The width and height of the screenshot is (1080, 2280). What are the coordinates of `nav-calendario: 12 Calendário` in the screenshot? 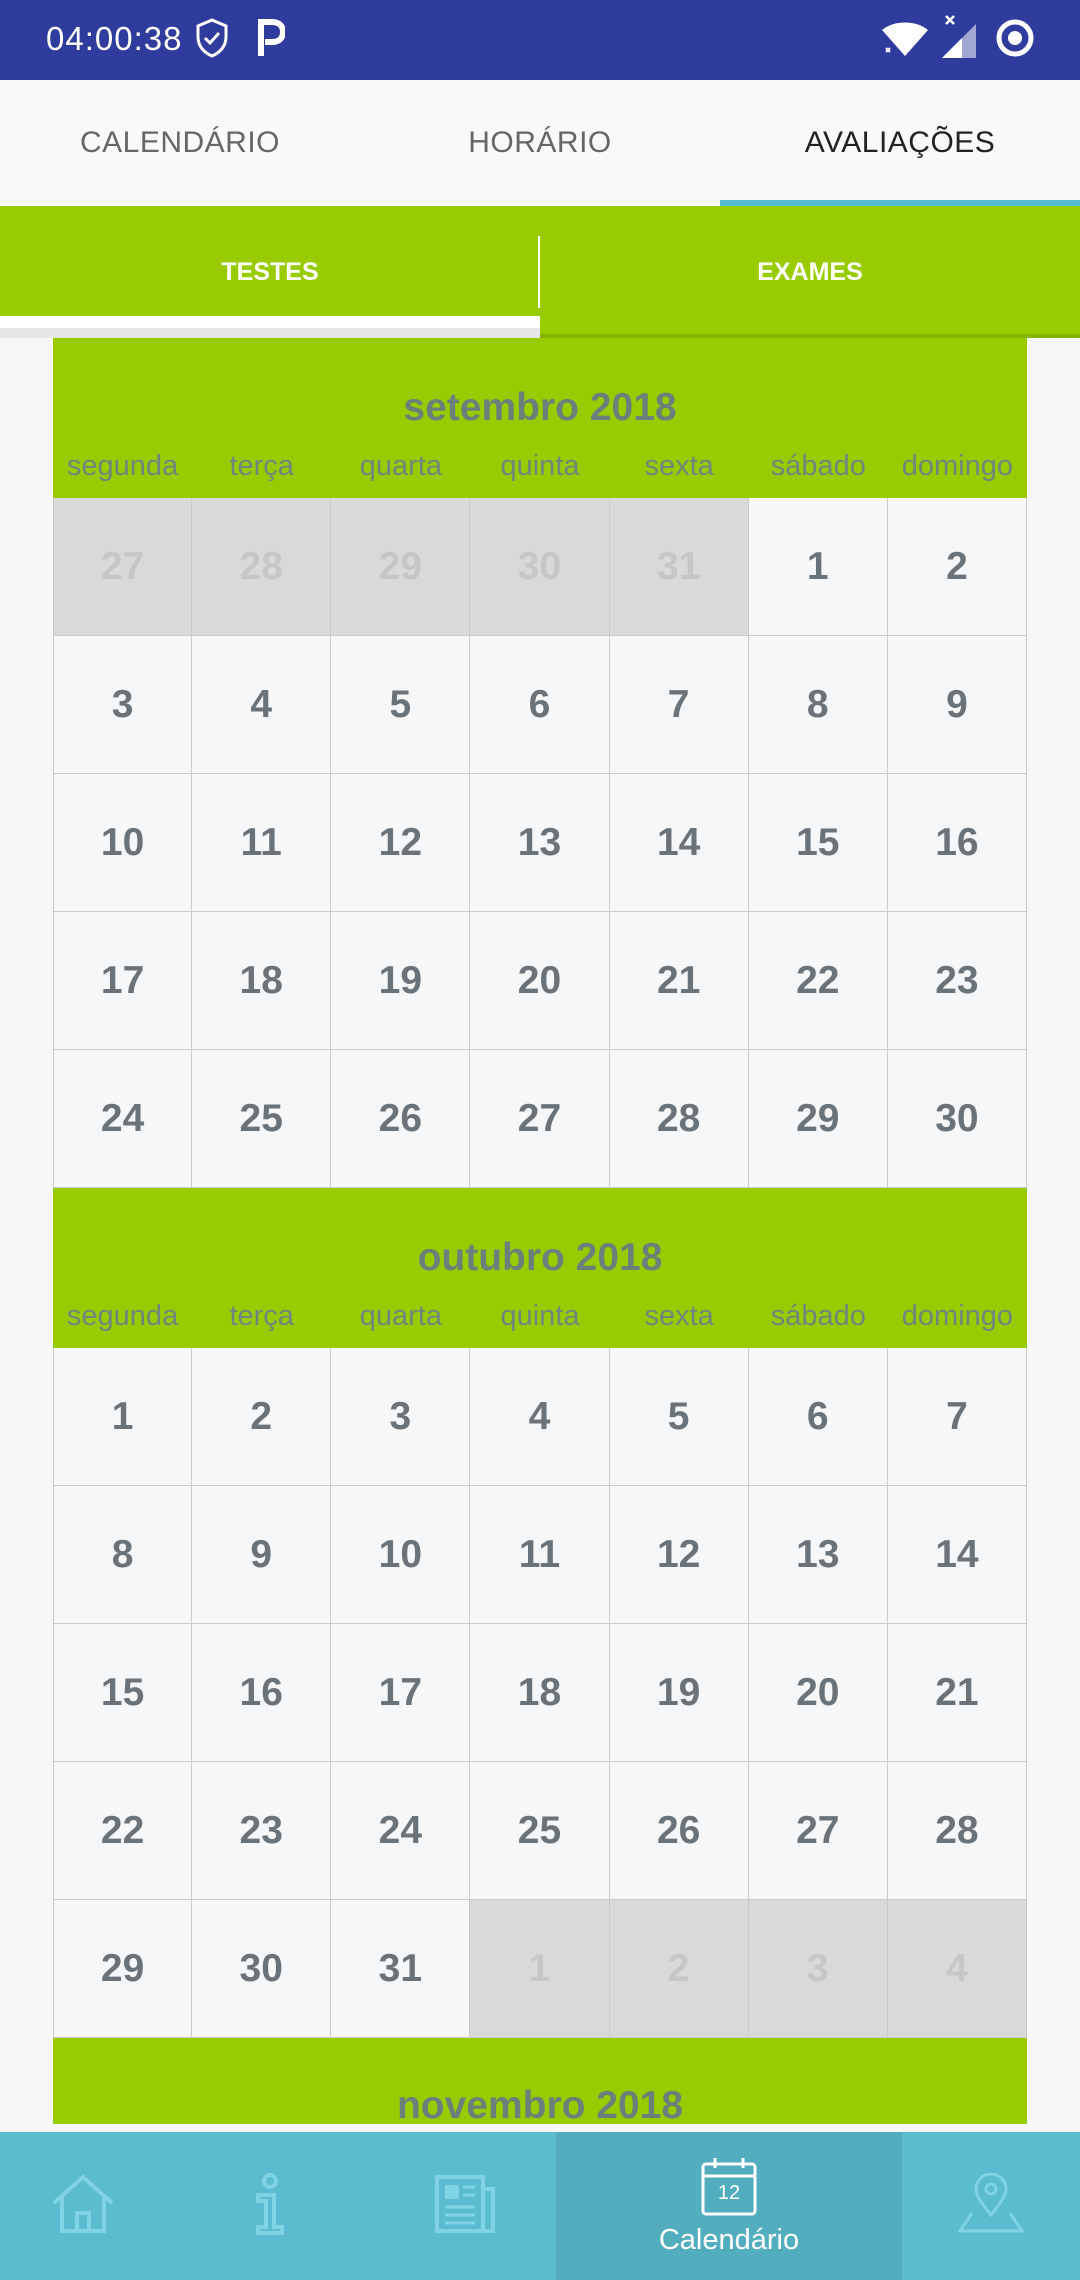 It's located at (729, 2206).